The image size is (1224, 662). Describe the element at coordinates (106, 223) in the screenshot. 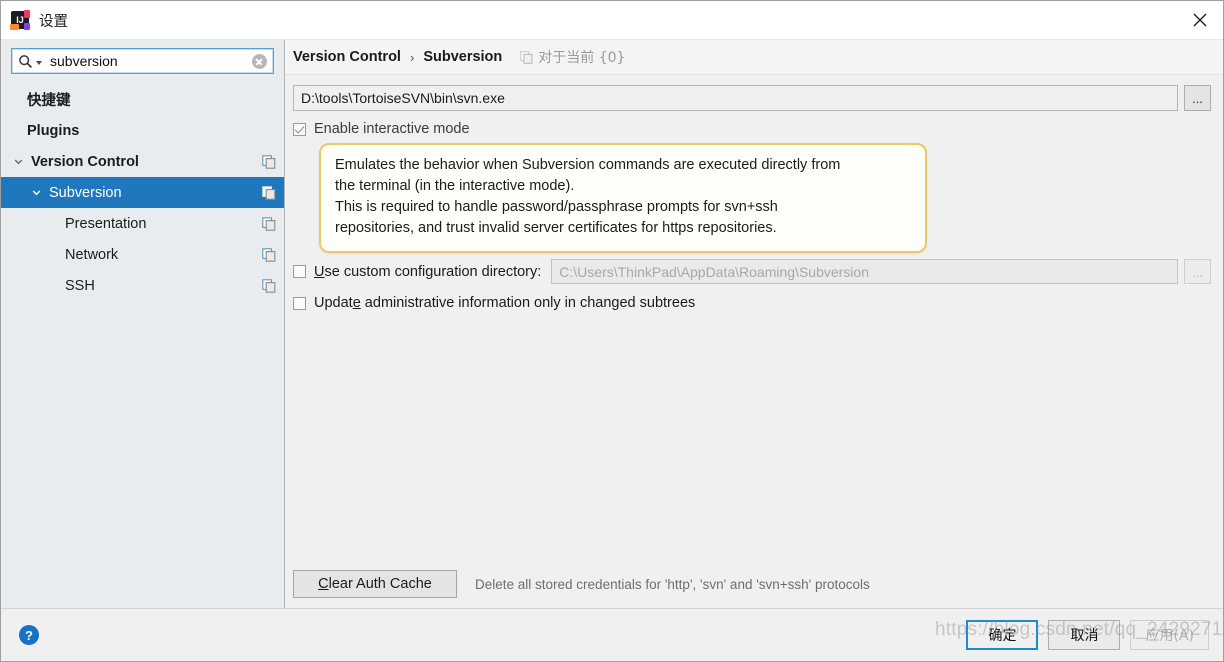

I see `sidebar-item-label: Presentation` at that location.